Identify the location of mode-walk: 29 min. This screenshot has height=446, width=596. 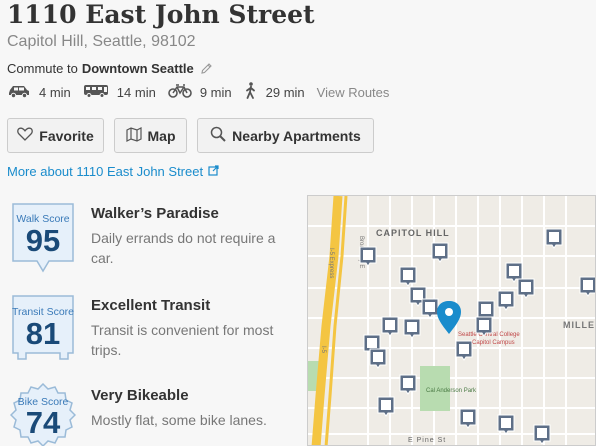
(274, 92).